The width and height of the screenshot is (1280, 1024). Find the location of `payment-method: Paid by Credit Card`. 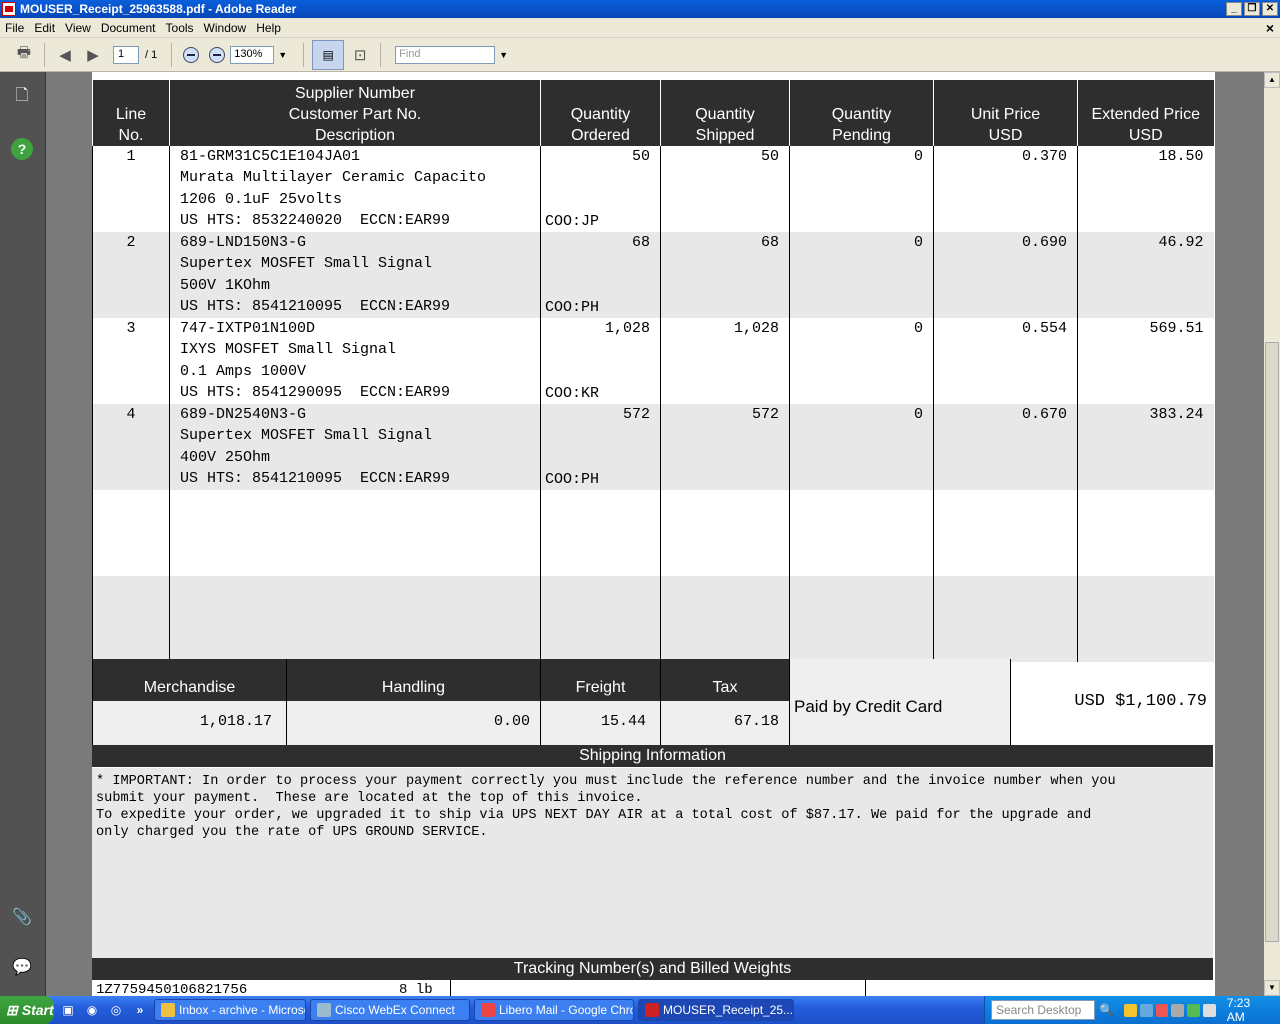

payment-method: Paid by Credit Card is located at coordinates (899, 702).